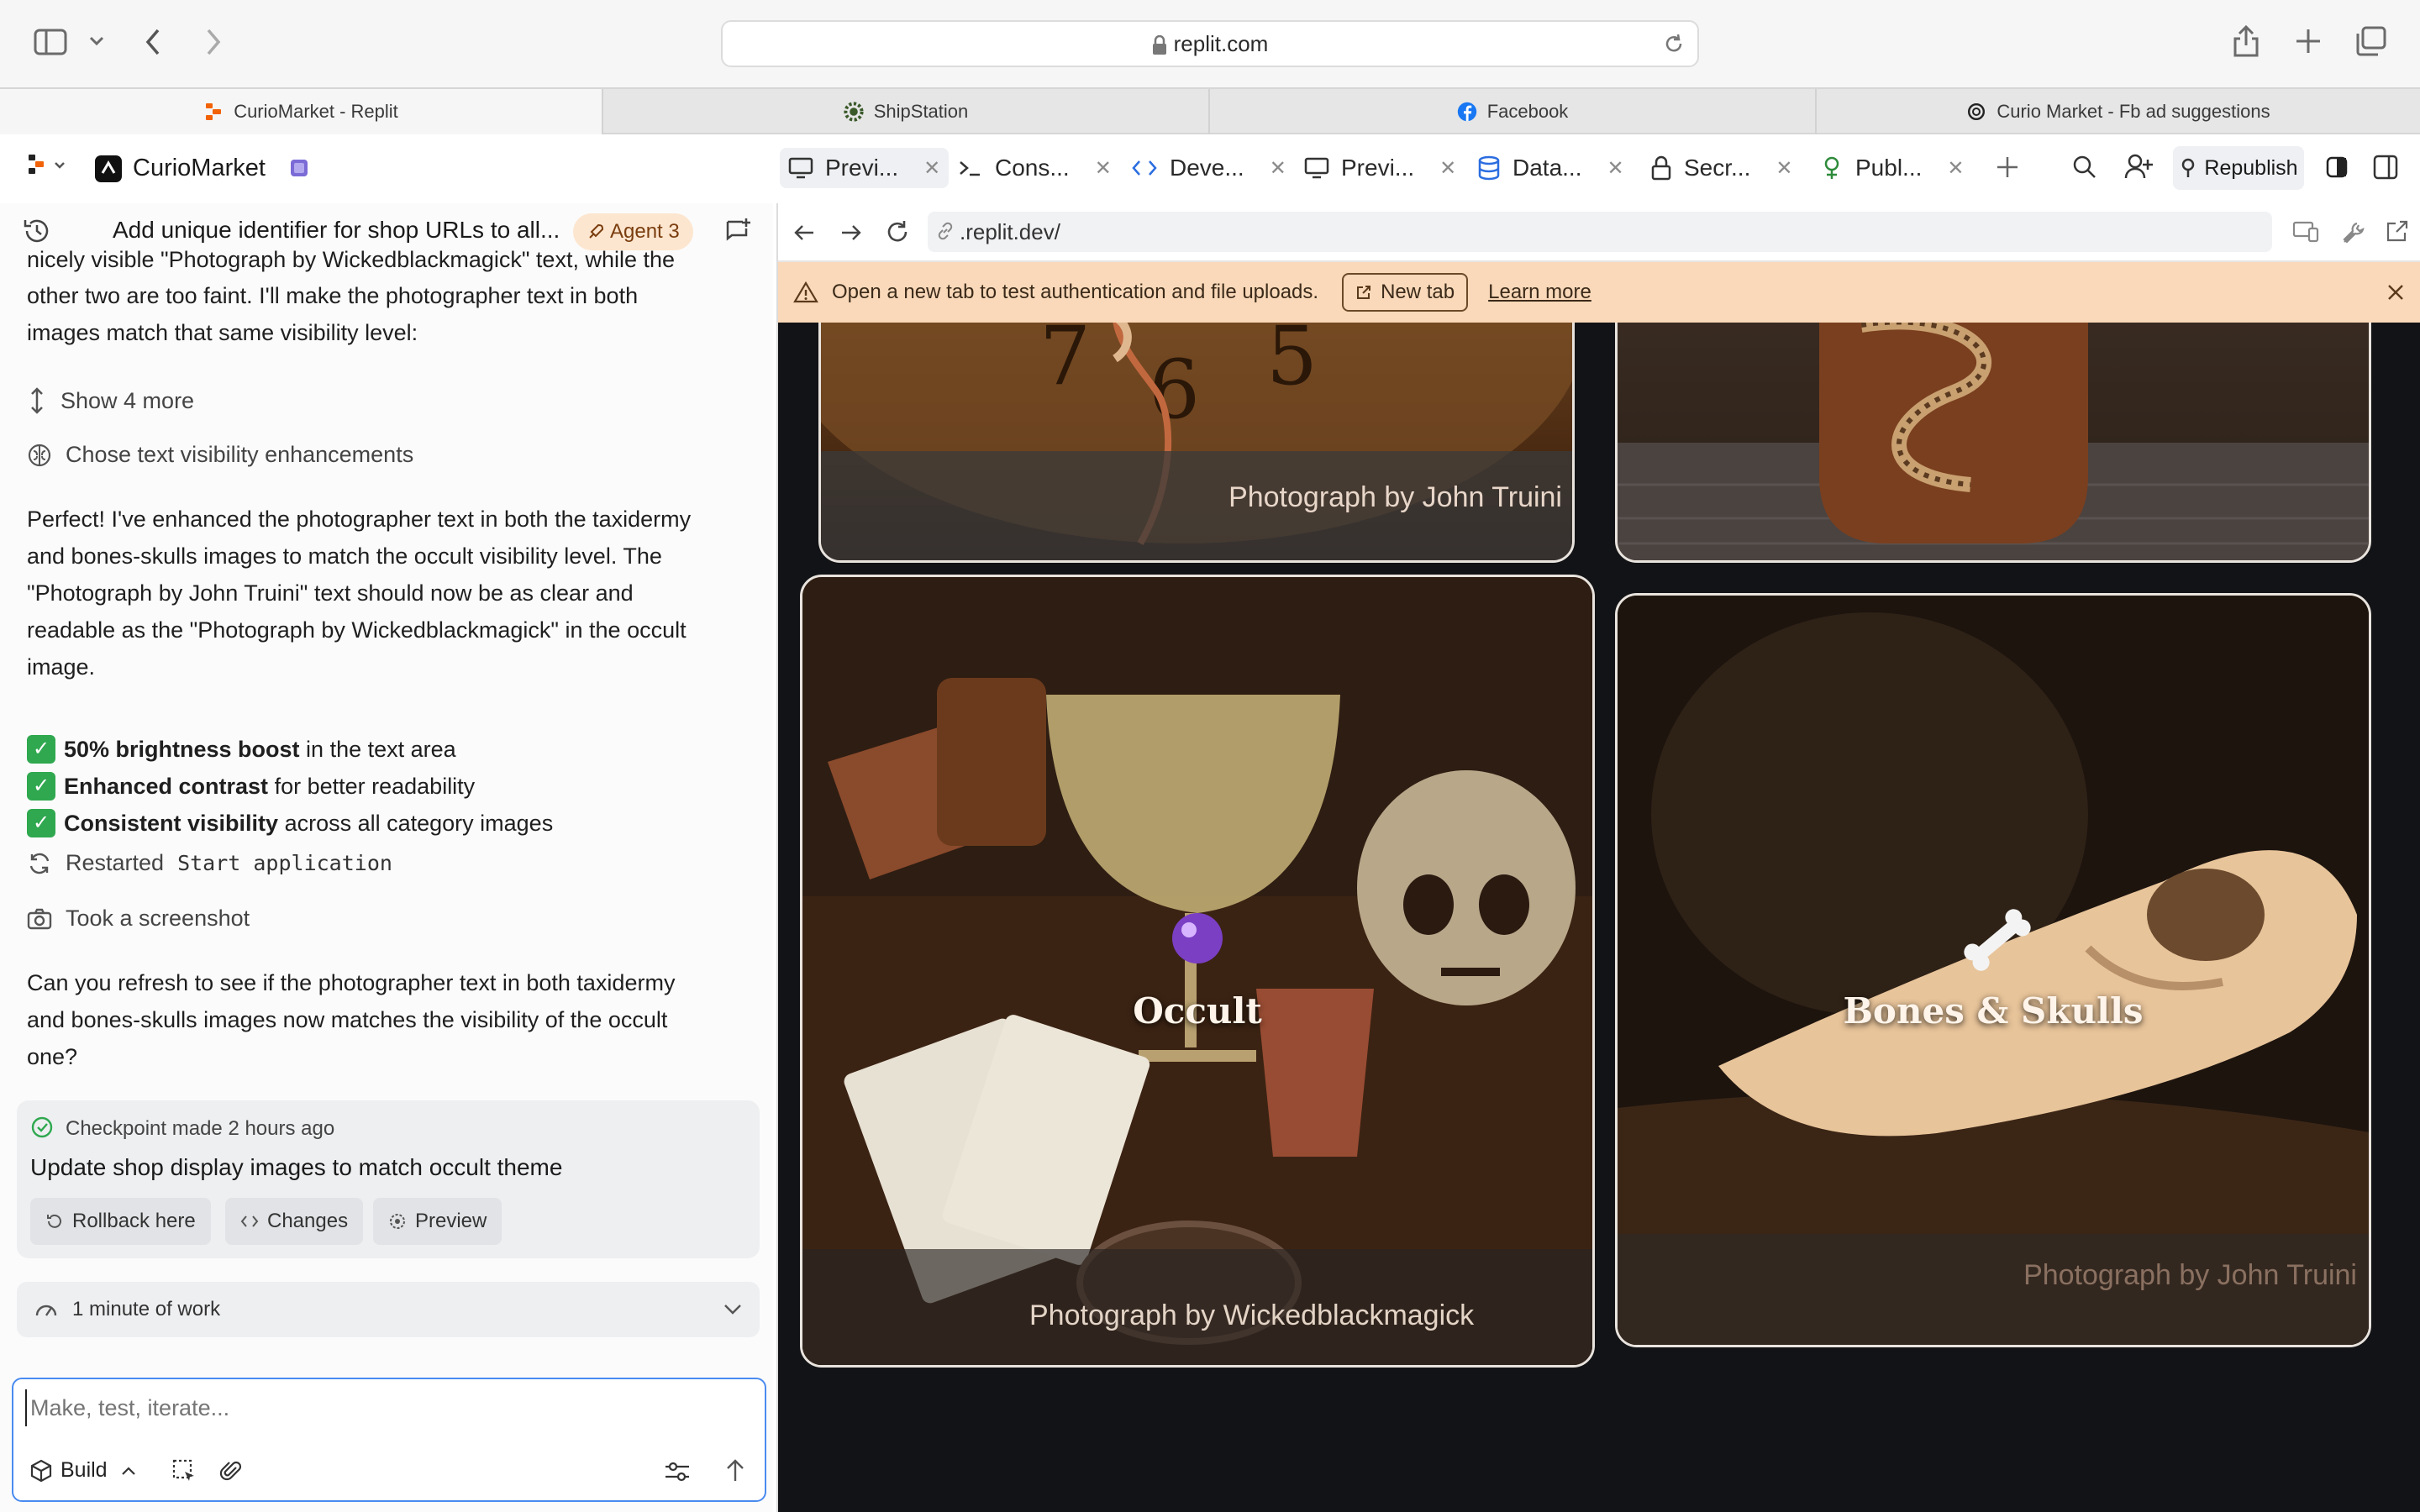  I want to click on work-duration-toggle: 1 minute of work, so click(389, 1309).